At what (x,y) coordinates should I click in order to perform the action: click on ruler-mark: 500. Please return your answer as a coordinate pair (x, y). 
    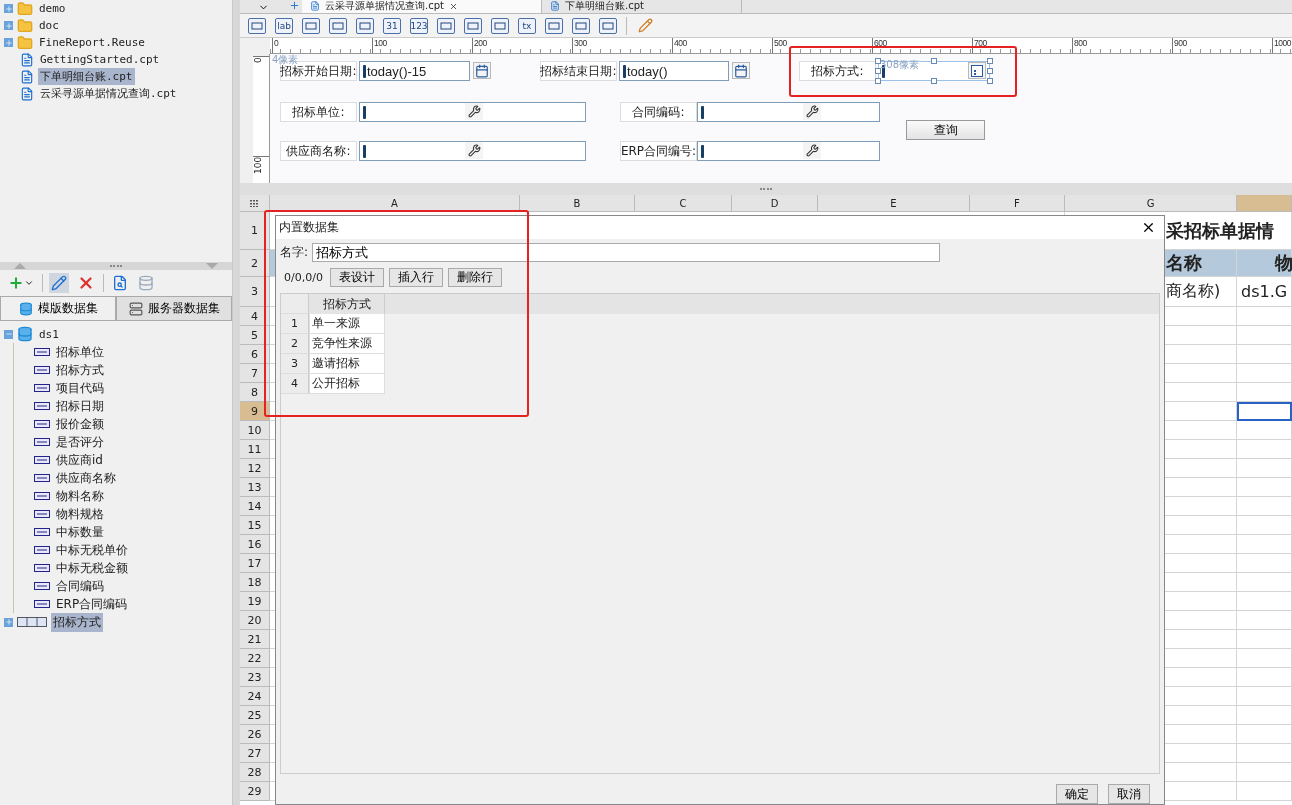
    Looking at the image, I should click on (822, 45).